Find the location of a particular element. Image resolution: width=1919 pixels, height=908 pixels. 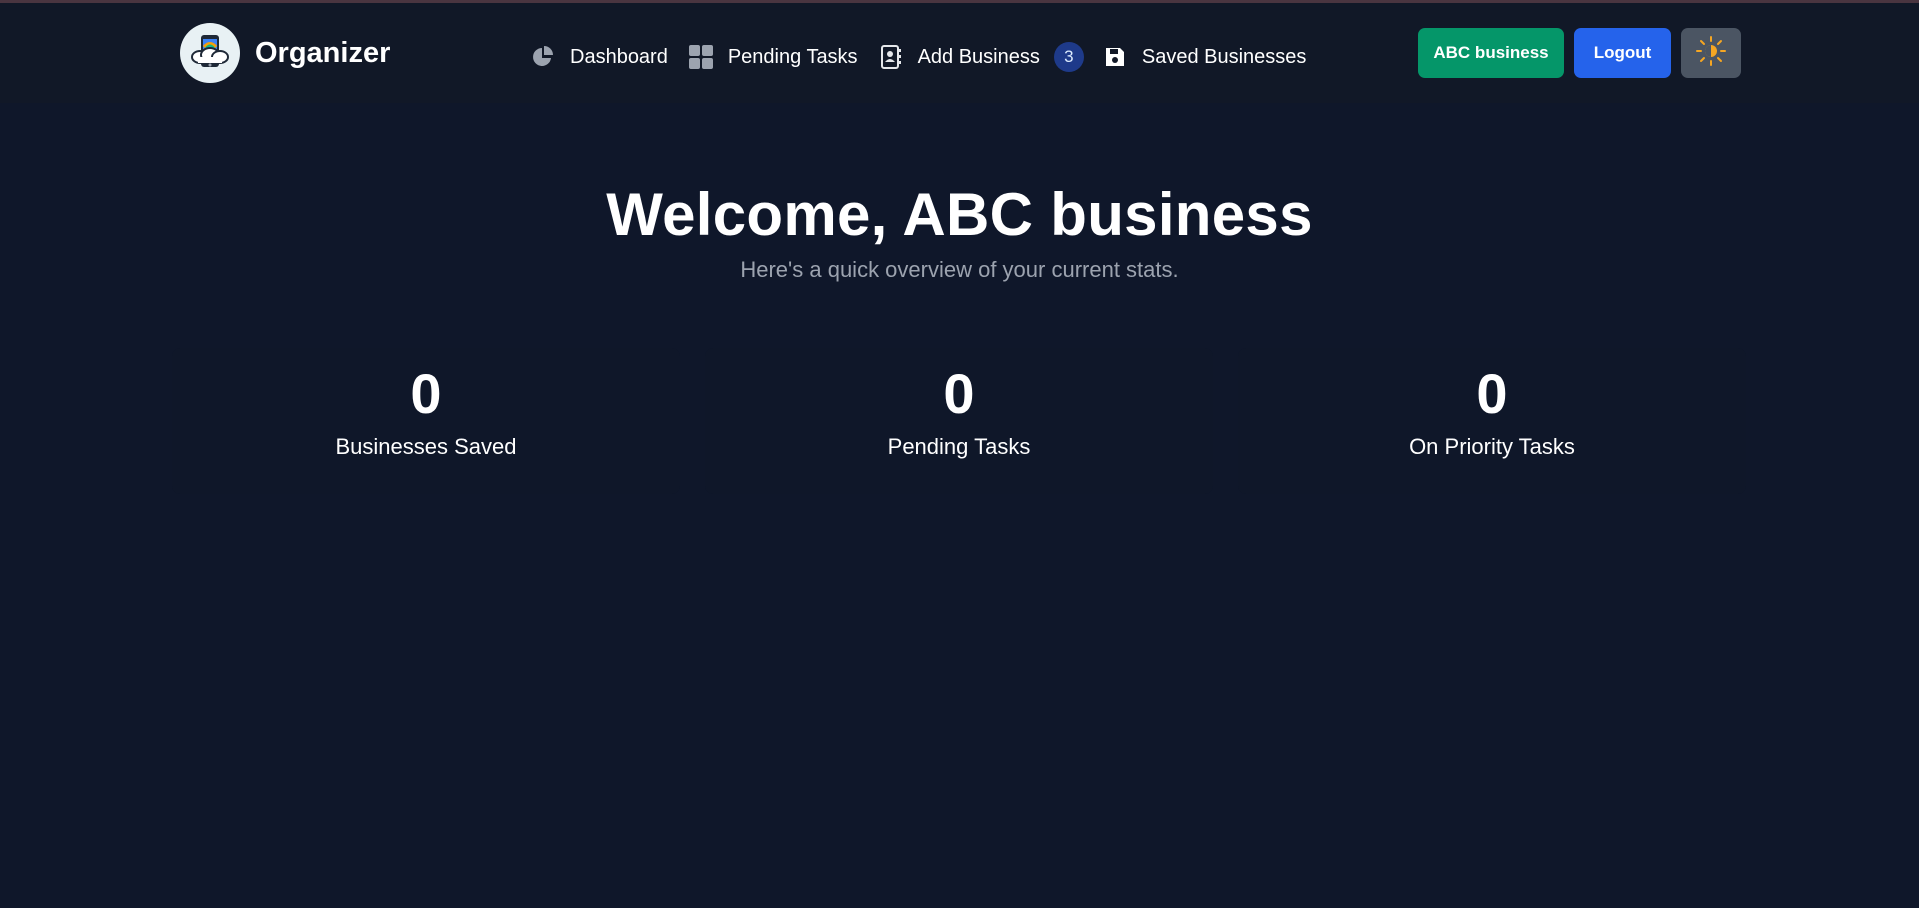

pie-chart-icon is located at coordinates (543, 57).